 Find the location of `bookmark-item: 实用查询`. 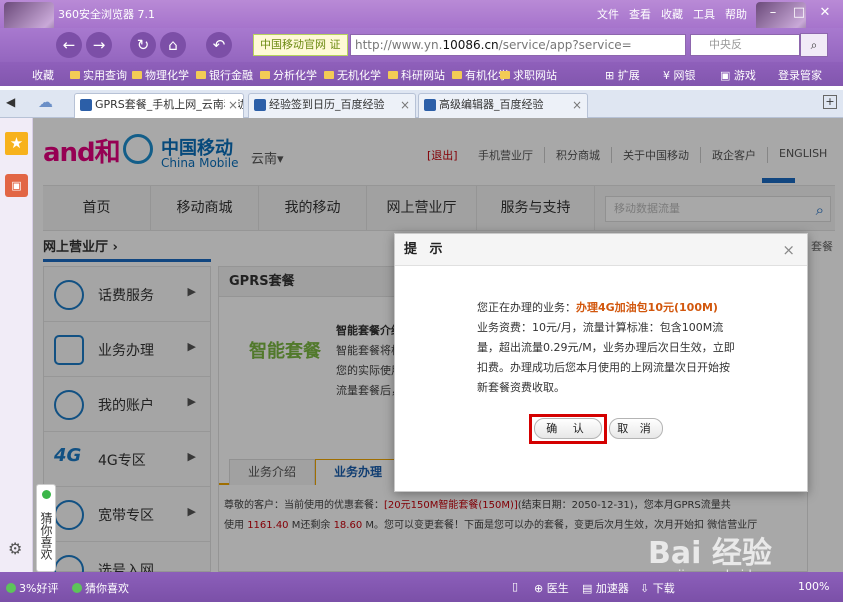

bookmark-item: 实用查询 is located at coordinates (98, 75).